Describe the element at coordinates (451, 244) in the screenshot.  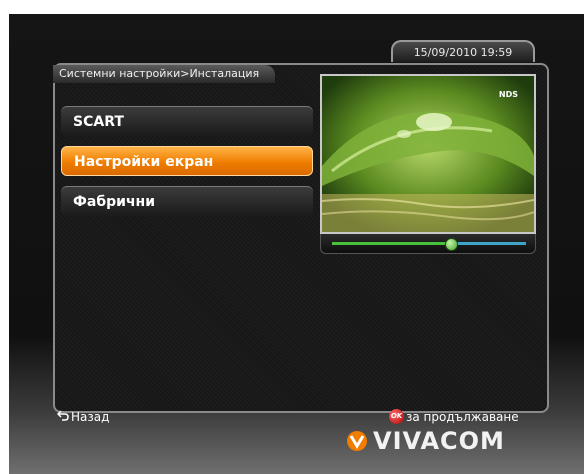
I see `slider-knob` at that location.